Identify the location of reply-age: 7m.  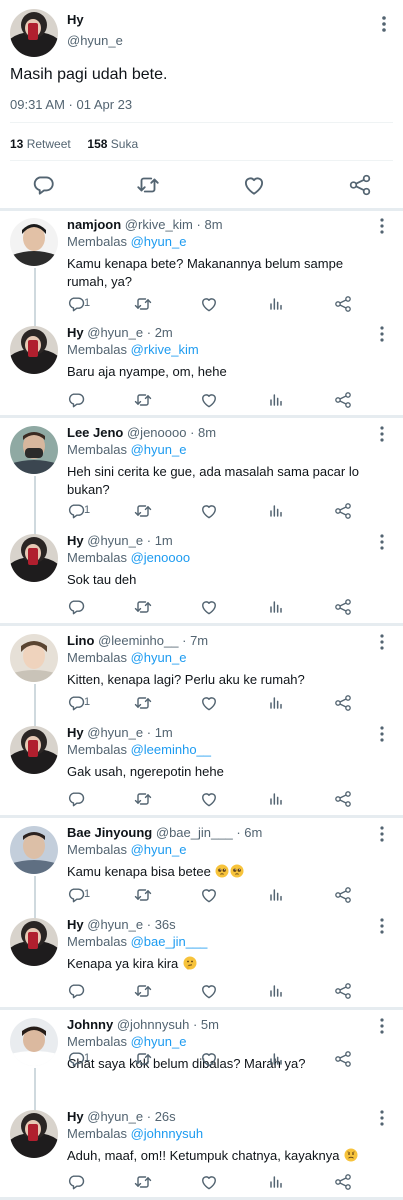
(199, 640).